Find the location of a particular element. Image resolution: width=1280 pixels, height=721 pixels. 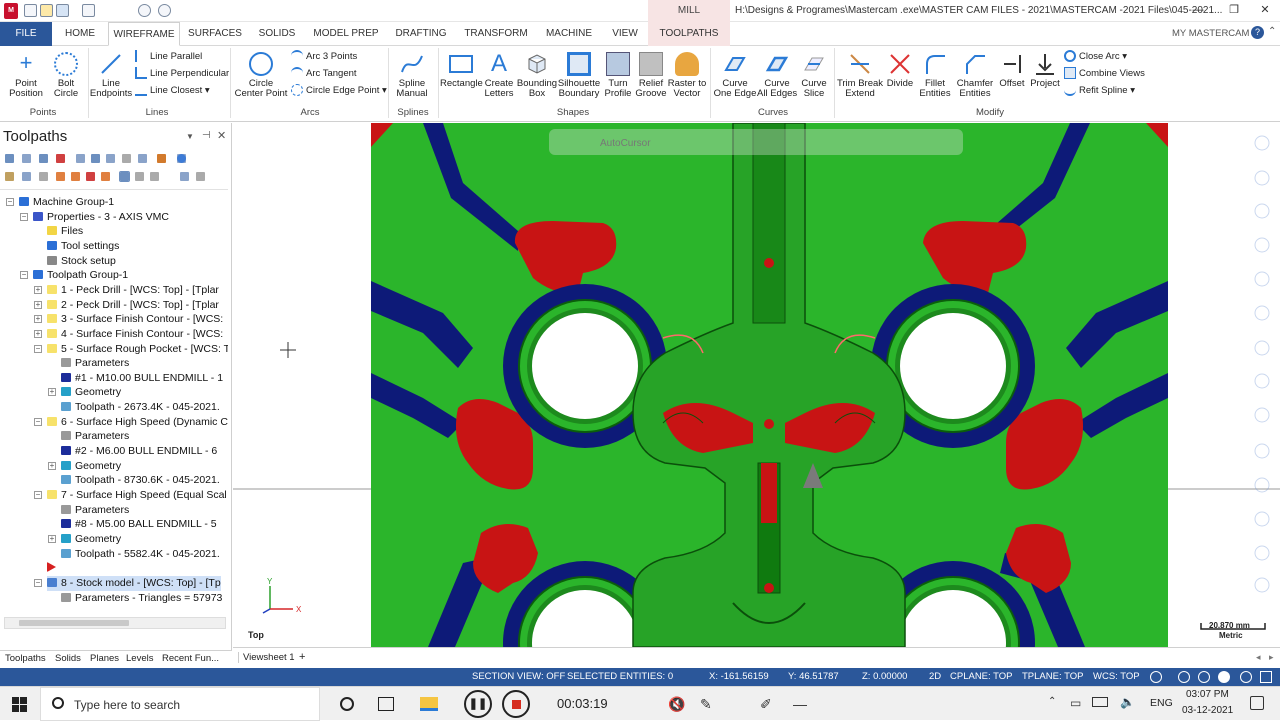

filter-icon is located at coordinates (184, 176).